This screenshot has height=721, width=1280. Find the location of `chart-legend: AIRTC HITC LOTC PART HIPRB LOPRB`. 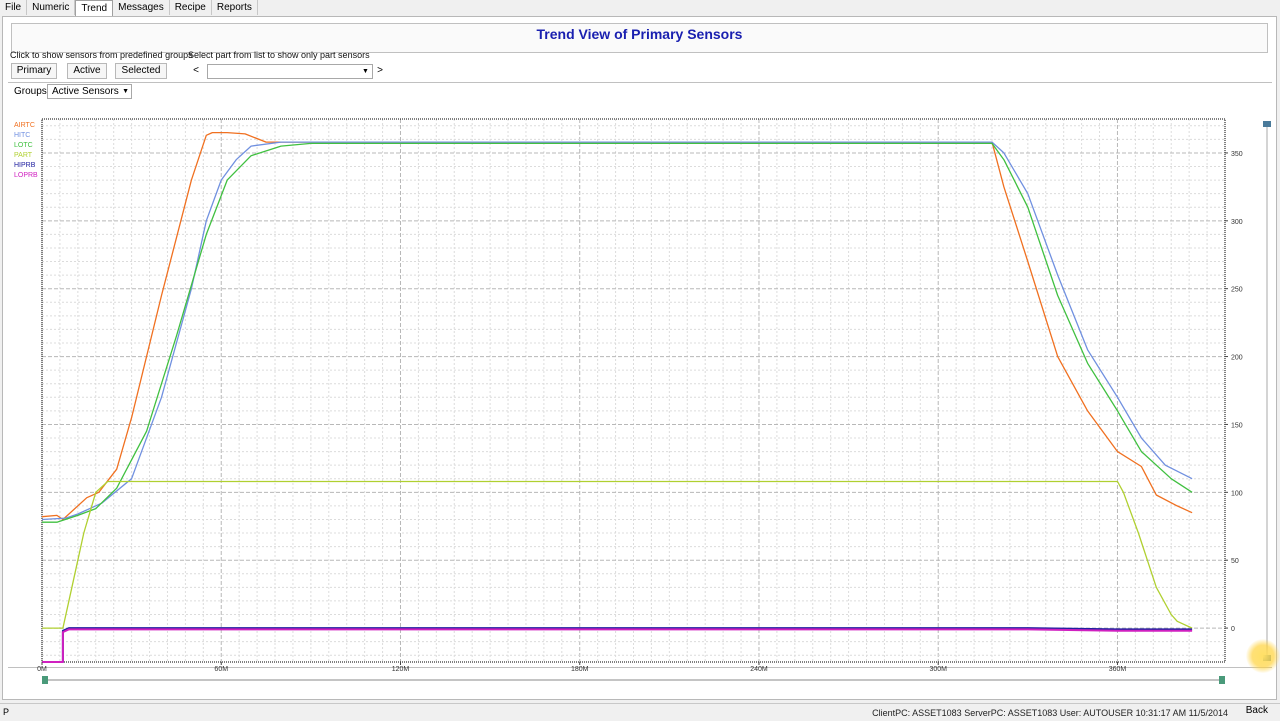

chart-legend: AIRTC HITC LOTC PART HIPRB LOPRB is located at coordinates (26, 150).